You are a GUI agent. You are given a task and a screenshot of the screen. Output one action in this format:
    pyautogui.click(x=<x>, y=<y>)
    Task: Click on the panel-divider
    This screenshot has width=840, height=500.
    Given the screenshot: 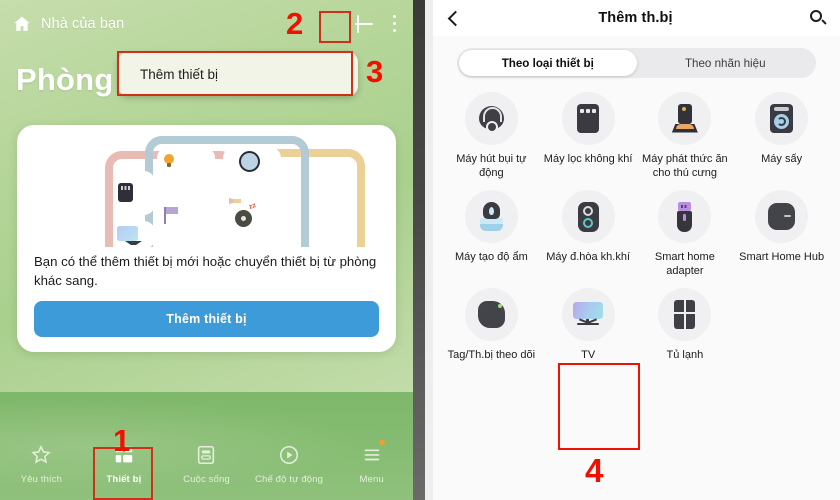 What is the action you would take?
    pyautogui.click(x=419, y=250)
    